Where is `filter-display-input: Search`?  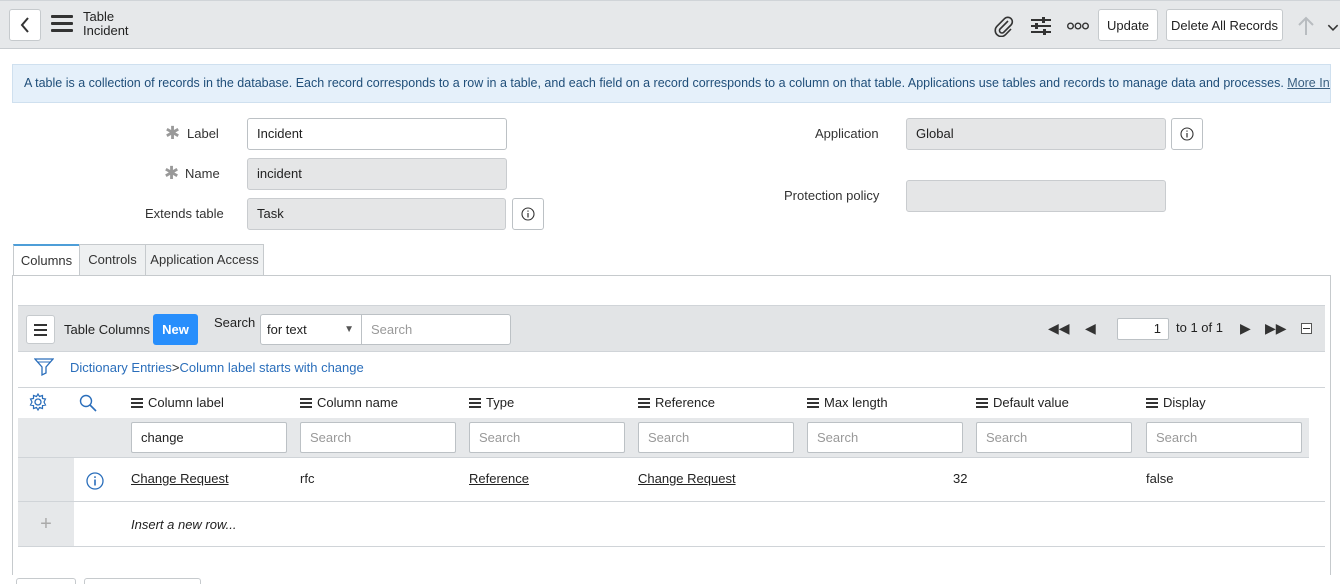
filter-display-input: Search is located at coordinates (1224, 437).